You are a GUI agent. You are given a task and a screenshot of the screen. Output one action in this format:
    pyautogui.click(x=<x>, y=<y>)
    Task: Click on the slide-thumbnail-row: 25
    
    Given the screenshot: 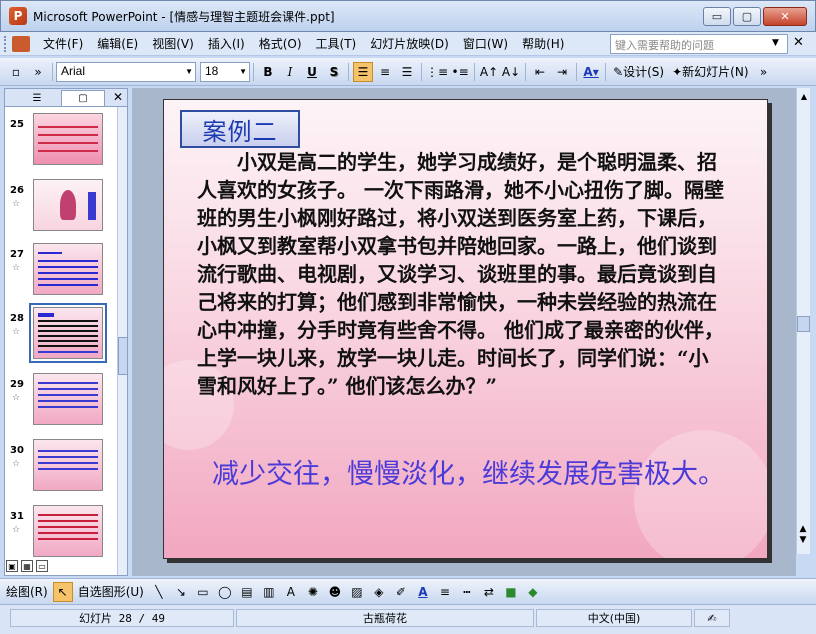 What is the action you would take?
    pyautogui.click(x=61, y=142)
    